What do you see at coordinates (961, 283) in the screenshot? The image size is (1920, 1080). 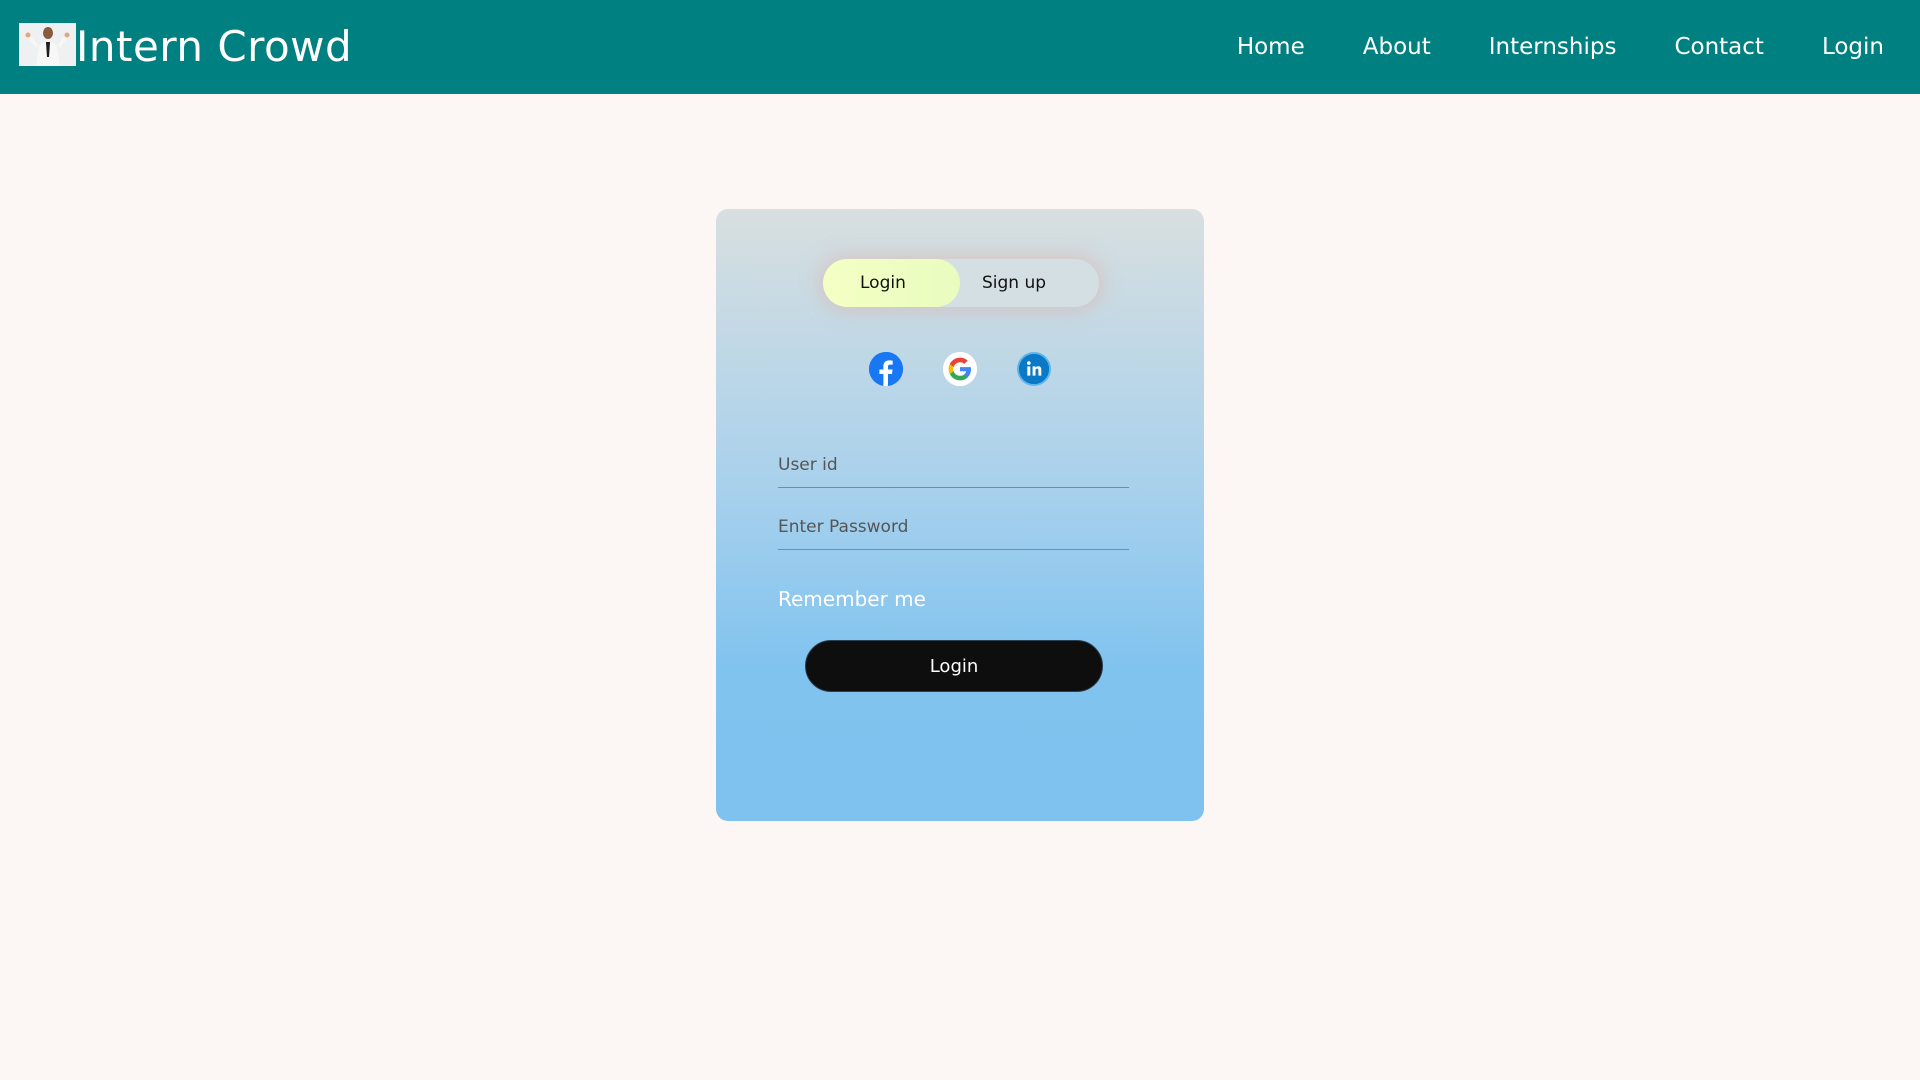 I see `auth-tab-toggle: Login Sign up` at bounding box center [961, 283].